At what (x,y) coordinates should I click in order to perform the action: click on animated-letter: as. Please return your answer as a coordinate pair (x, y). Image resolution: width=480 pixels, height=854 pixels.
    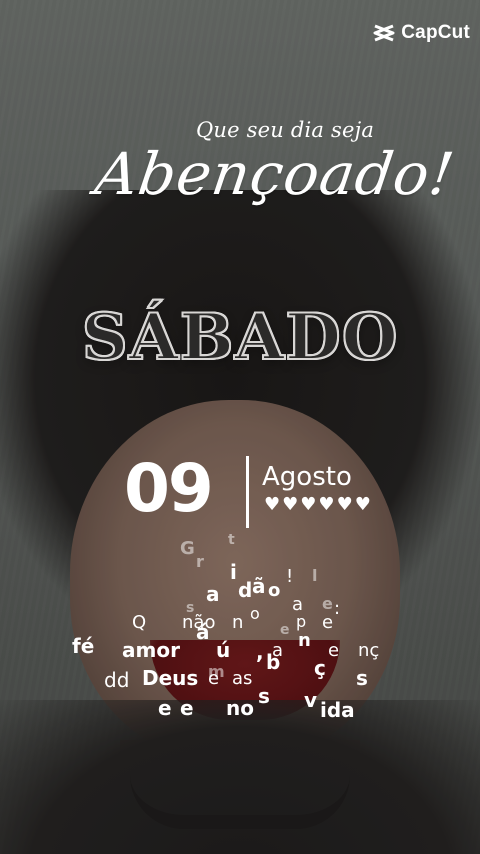
    Looking at the image, I should click on (242, 678).